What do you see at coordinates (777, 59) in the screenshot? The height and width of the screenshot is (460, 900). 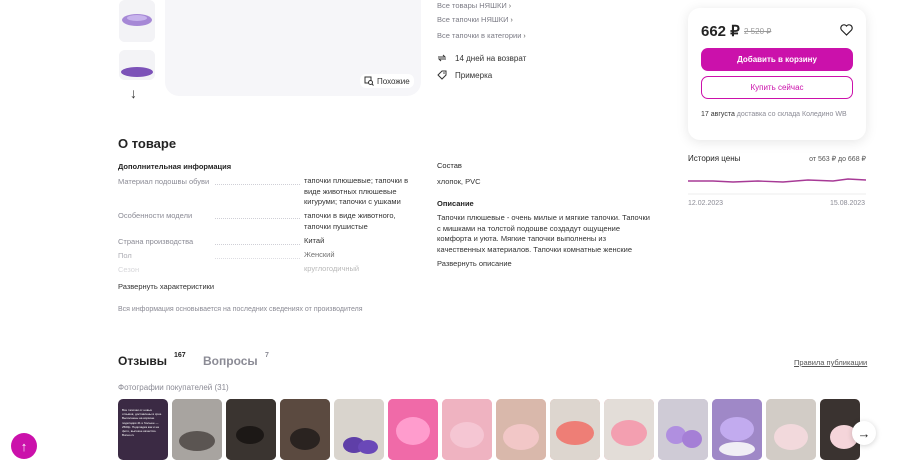 I see `add-to-cart-button: Добавить в корзину` at bounding box center [777, 59].